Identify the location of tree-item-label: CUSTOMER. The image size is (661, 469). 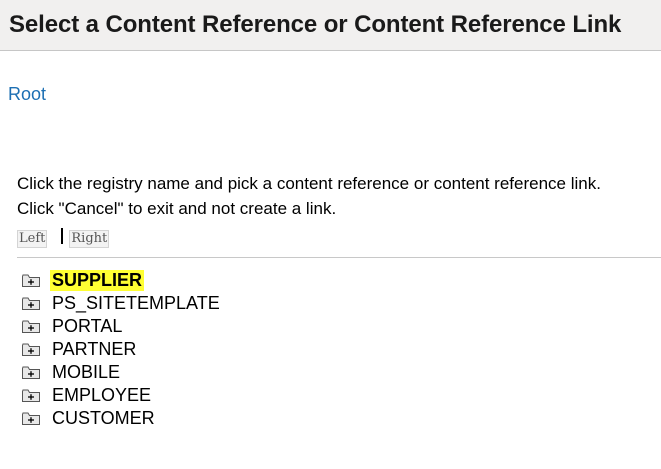
(103, 418).